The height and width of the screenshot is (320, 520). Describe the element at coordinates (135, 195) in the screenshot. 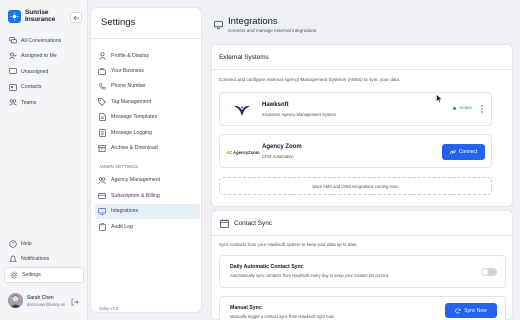

I see `settings-item-label: Subscription & Billing` at that location.